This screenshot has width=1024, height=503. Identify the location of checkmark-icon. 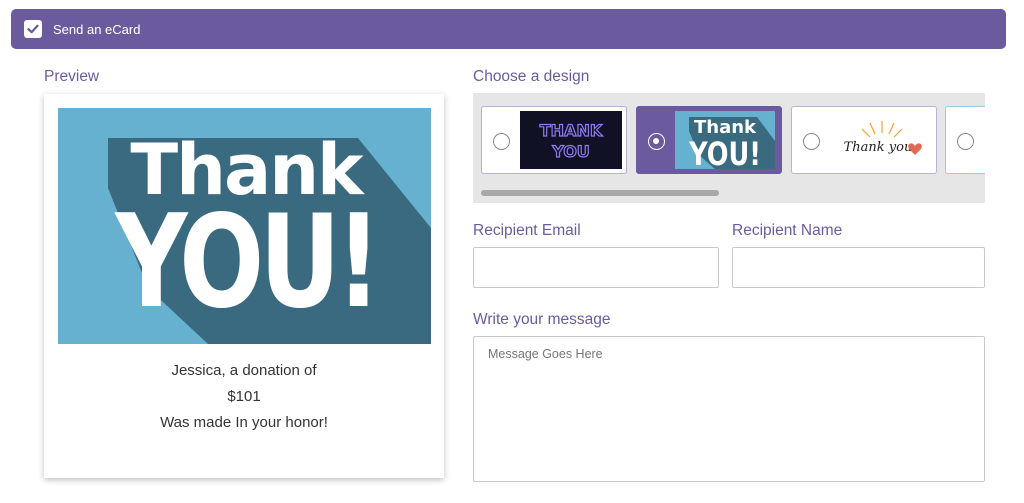
(33, 29).